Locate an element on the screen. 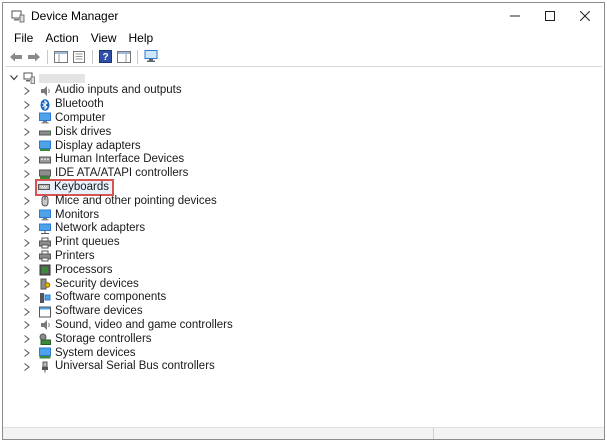 This screenshot has width=607, height=442. menu-file: File is located at coordinates (23, 38).